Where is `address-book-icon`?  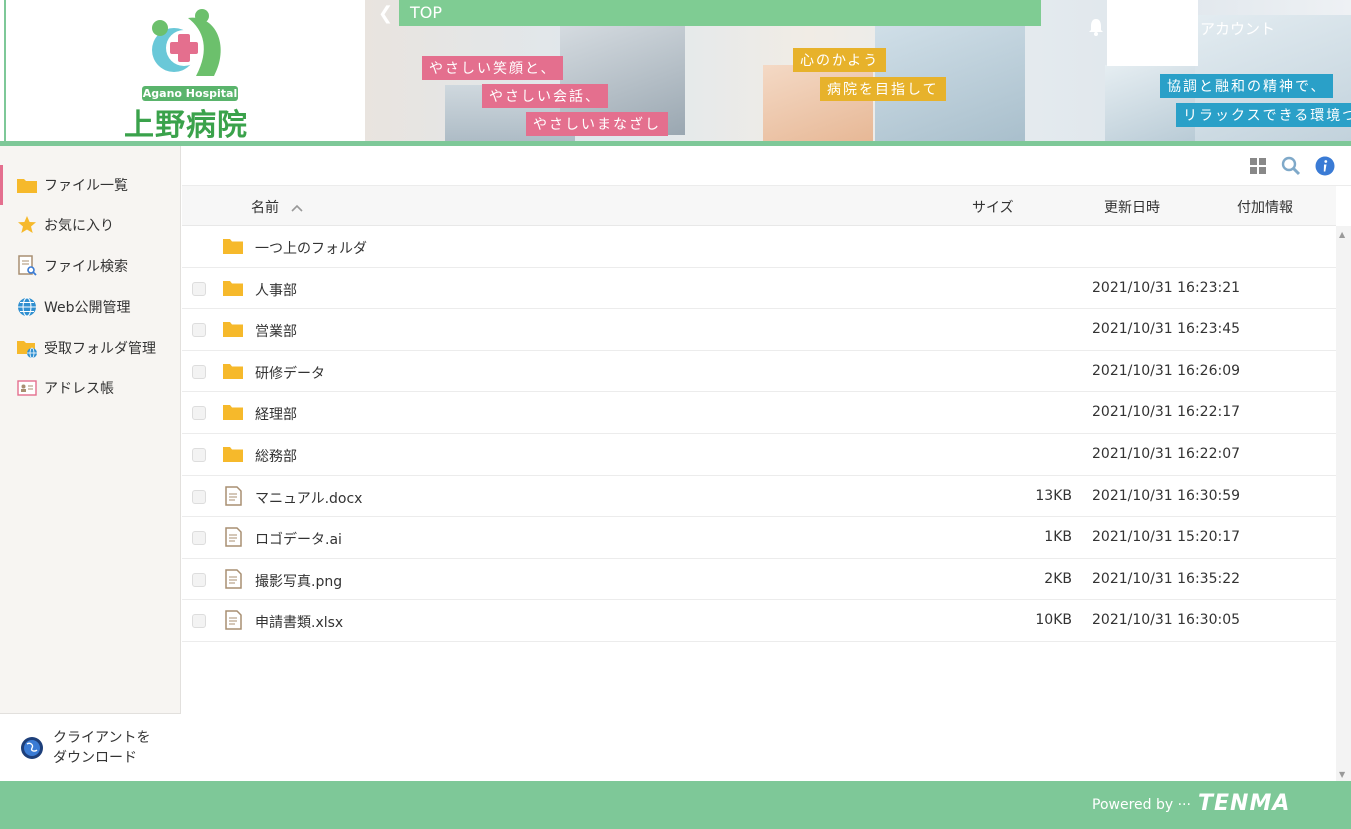 address-book-icon is located at coordinates (27, 388).